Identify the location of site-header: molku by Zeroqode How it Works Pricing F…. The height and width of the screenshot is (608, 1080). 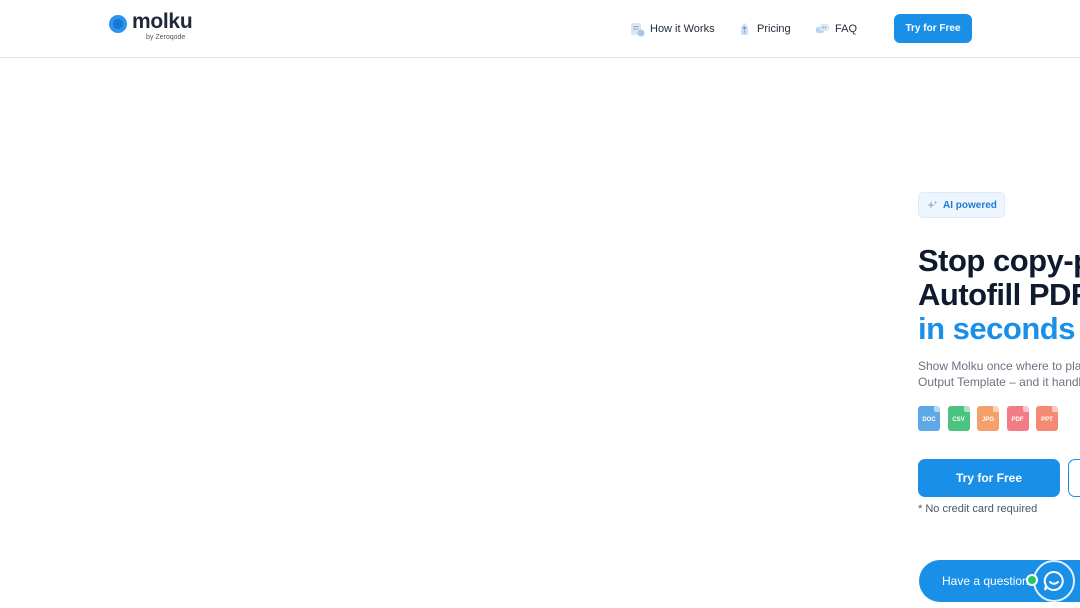
(540, 29).